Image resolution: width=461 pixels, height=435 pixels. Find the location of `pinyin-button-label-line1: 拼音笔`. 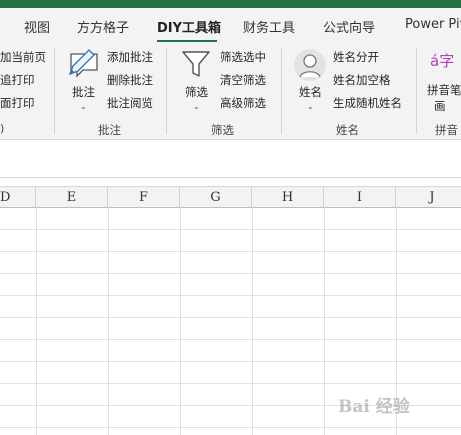

pinyin-button-label-line1: 拼音笔 is located at coordinates (444, 90).